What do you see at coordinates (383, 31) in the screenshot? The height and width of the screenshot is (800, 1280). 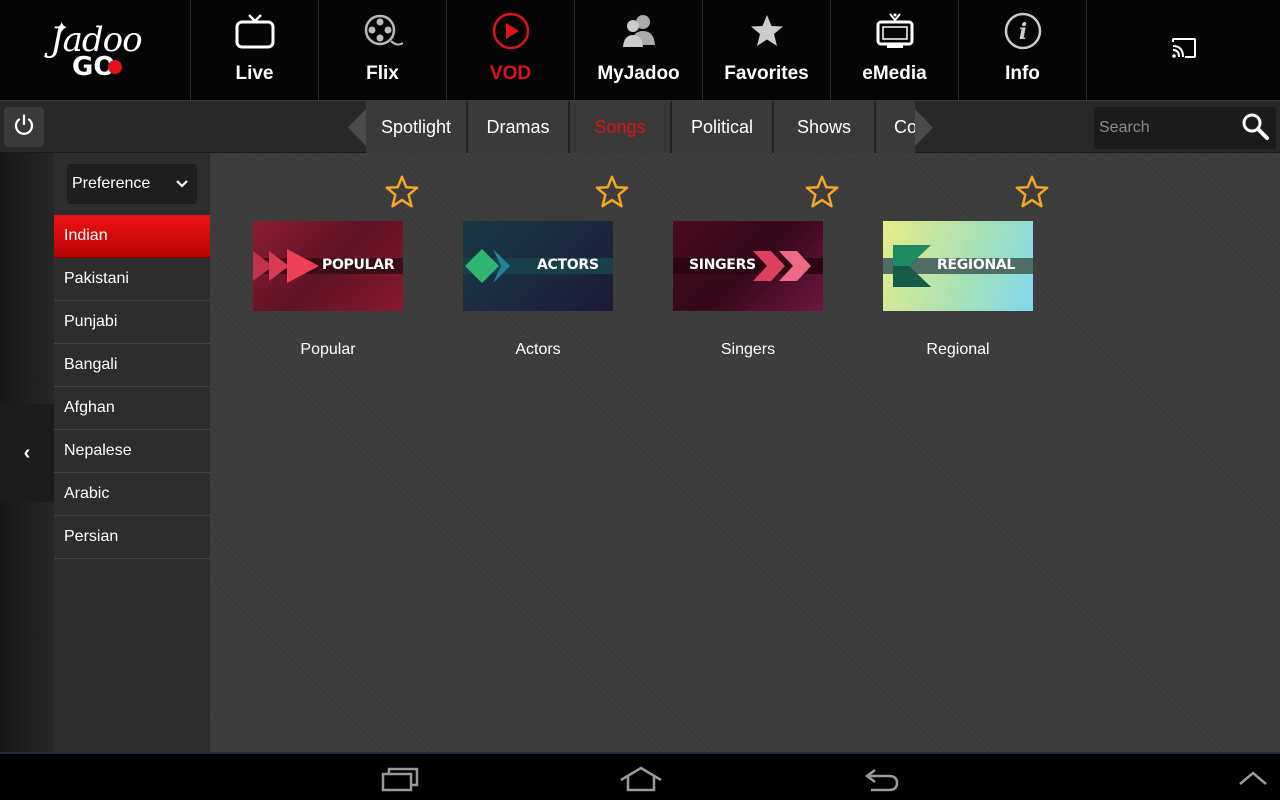 I see `film-reel-icon` at bounding box center [383, 31].